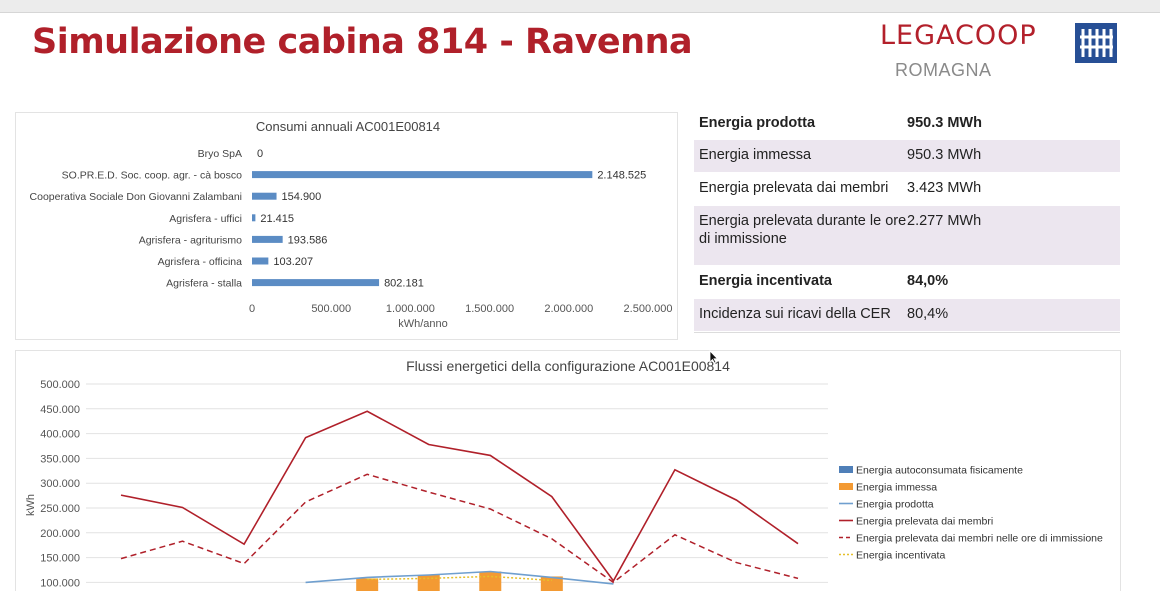 This screenshot has height=596, width=1160. What do you see at coordinates (331, 309) in the screenshot?
I see `bar-x-tick-label: 500.000` at bounding box center [331, 309].